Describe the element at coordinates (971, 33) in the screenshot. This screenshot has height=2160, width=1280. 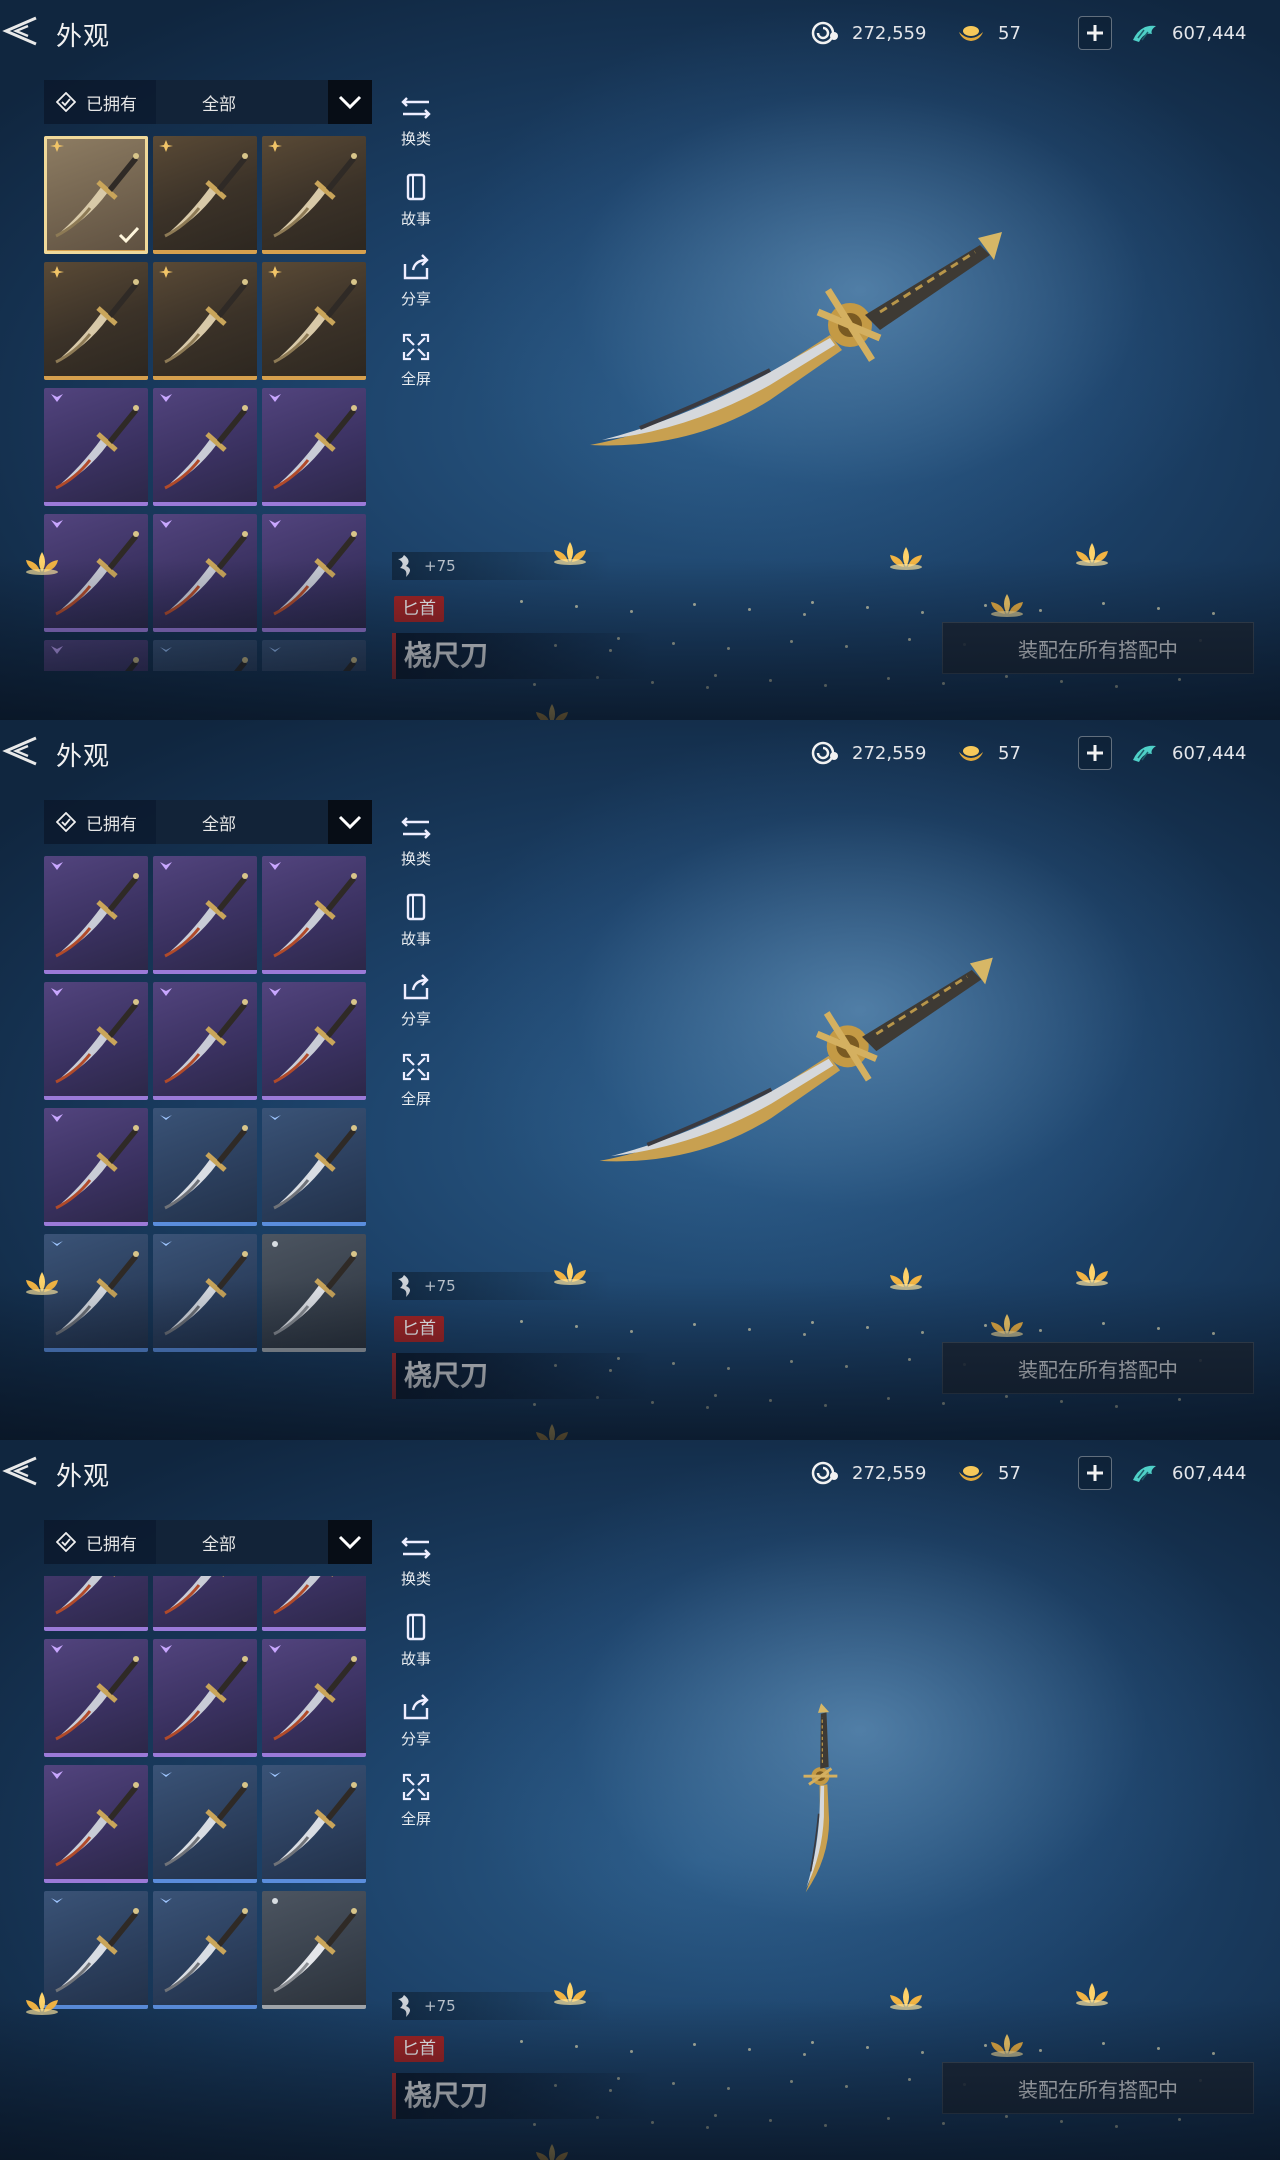
I see `gold-ingot-icon` at that location.